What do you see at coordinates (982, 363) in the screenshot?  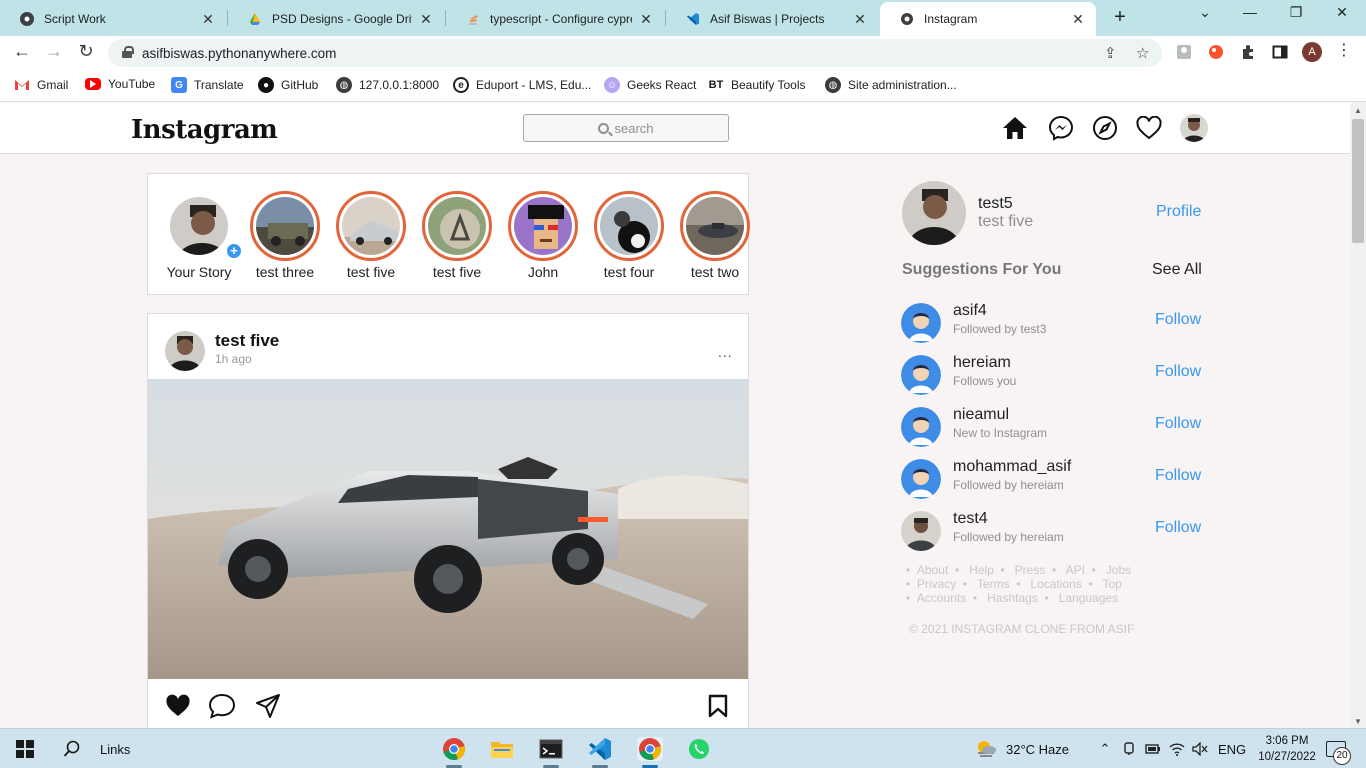 I see `suggestion-username: hereiam` at bounding box center [982, 363].